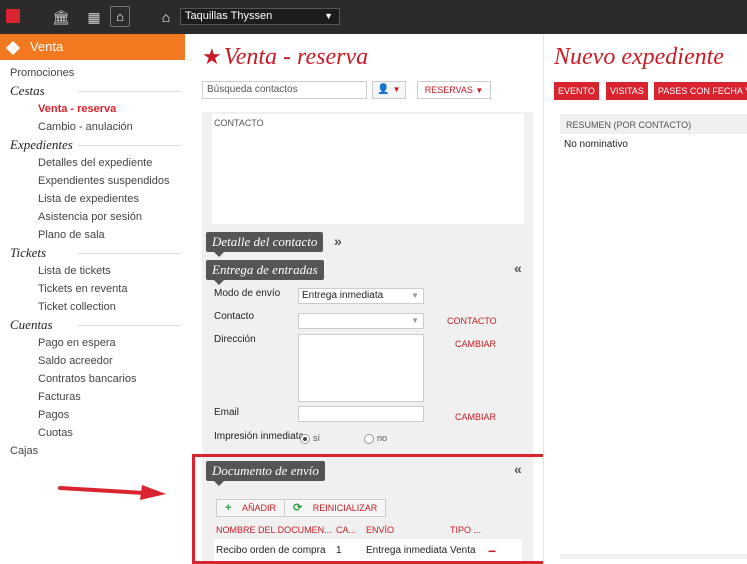 This screenshot has width=747, height=564. I want to click on modo-envio-select: Entrega inmediata ▼, so click(361, 296).